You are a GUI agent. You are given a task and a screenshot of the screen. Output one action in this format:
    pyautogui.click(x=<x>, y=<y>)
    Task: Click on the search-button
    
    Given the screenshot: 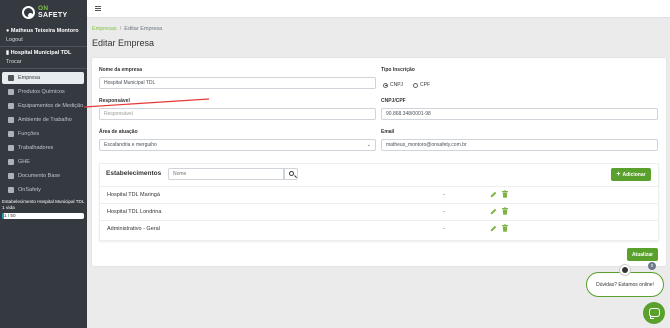 What is the action you would take?
    pyautogui.click(x=291, y=174)
    